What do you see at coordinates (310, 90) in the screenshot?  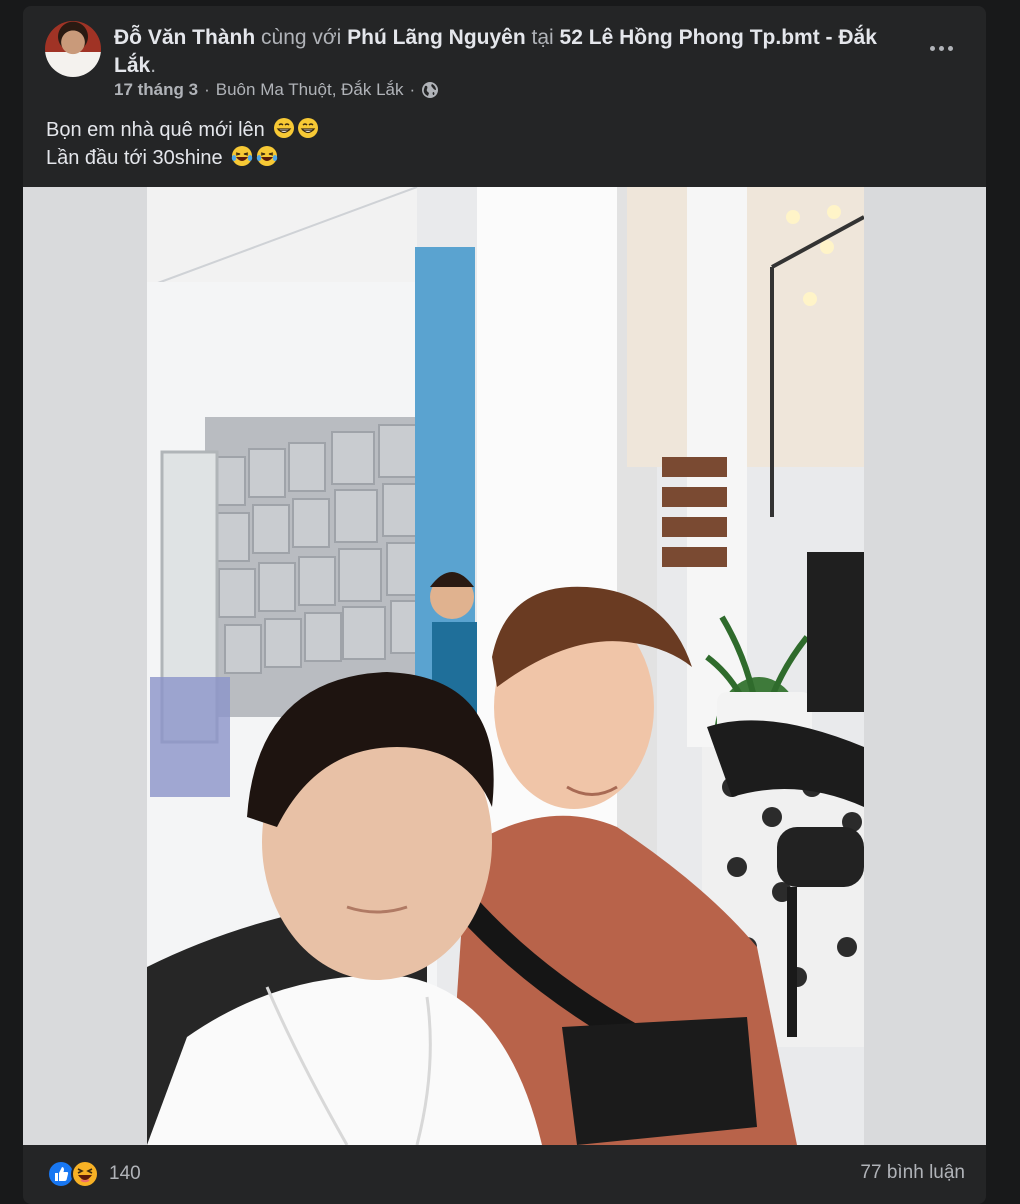 I see `post-place-link: Buôn Ma Thuột, Đắk Lắk` at bounding box center [310, 90].